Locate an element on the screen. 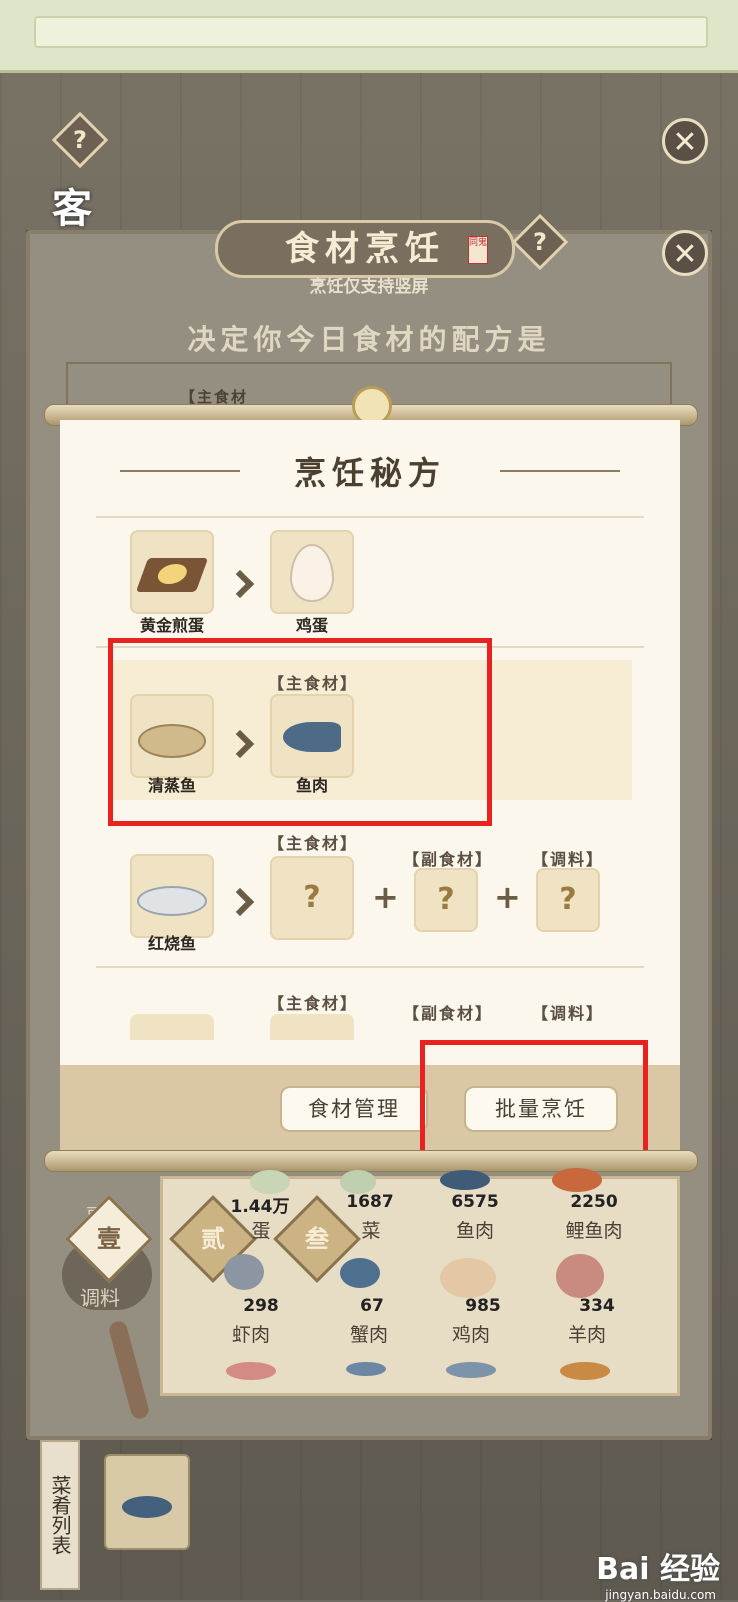 The height and width of the screenshot is (1602, 738). item-count: 1.44万 is located at coordinates (260, 1207).